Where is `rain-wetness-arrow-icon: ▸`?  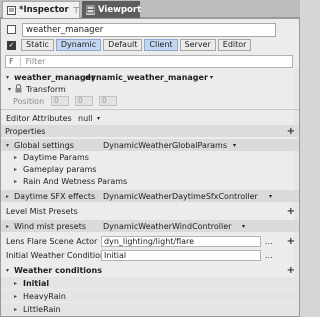 rain-wetness-arrow-icon: ▸ is located at coordinates (15, 181).